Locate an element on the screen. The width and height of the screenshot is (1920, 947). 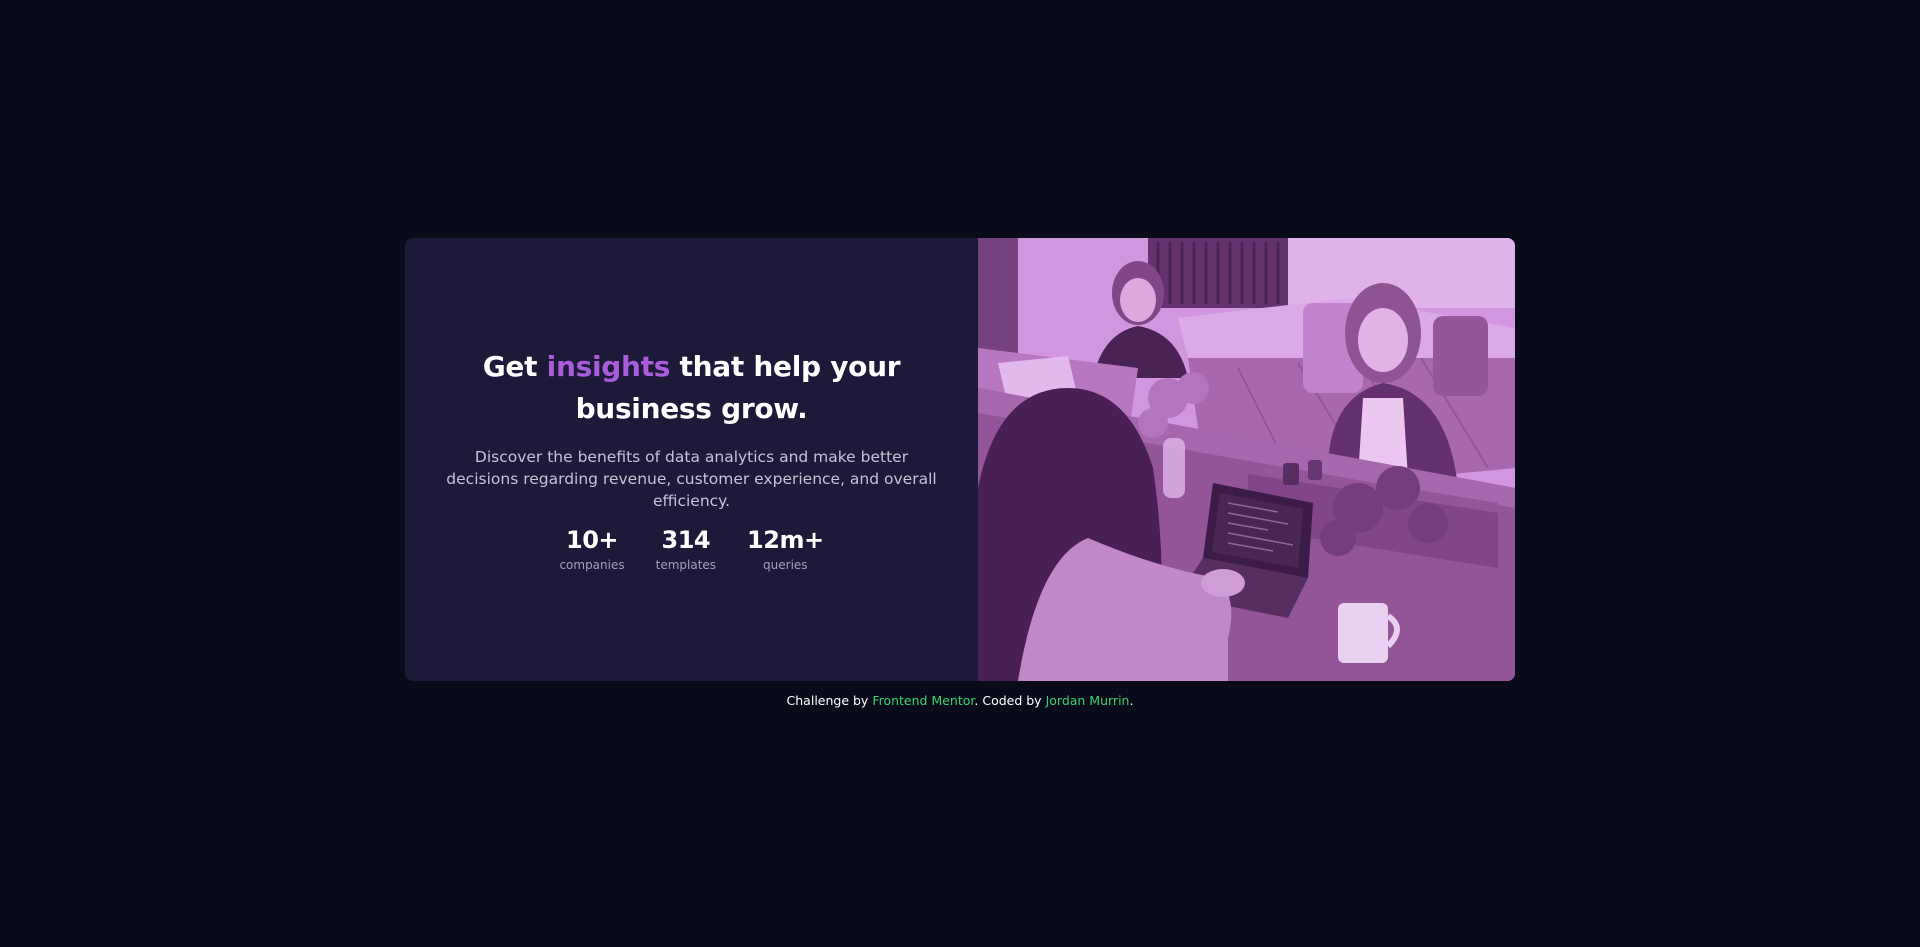
office-photo-illustration is located at coordinates (1246, 459).